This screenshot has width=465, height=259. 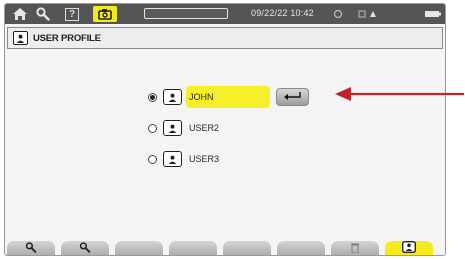 What do you see at coordinates (72, 14) in the screenshot?
I see `help-icon: ?` at bounding box center [72, 14].